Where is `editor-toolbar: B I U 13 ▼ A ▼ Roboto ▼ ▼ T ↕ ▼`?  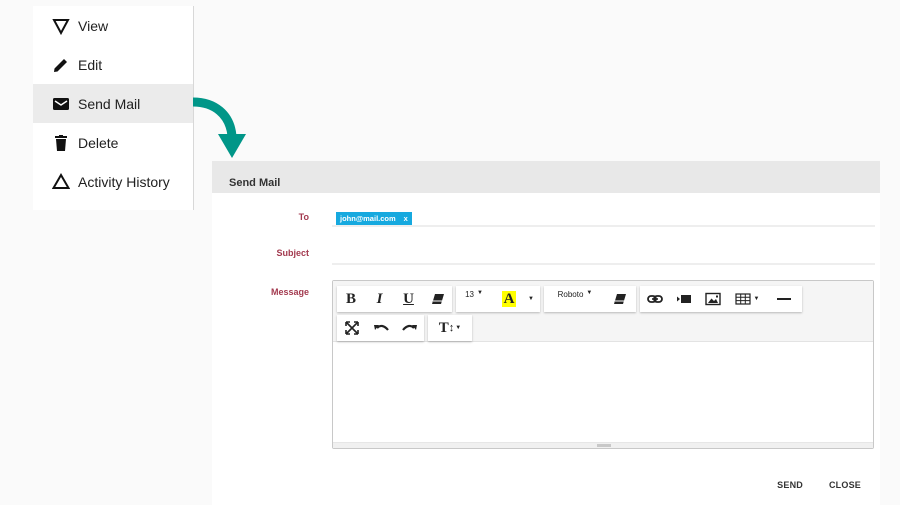 editor-toolbar: B I U 13 ▼ A ▼ Roboto ▼ ▼ T ↕ ▼ is located at coordinates (603, 311).